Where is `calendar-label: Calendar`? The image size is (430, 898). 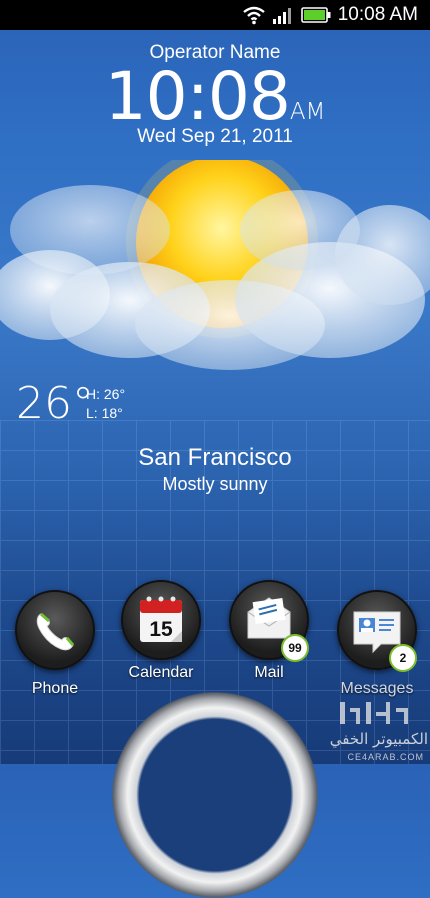
calendar-label: Calendar is located at coordinates (161, 672).